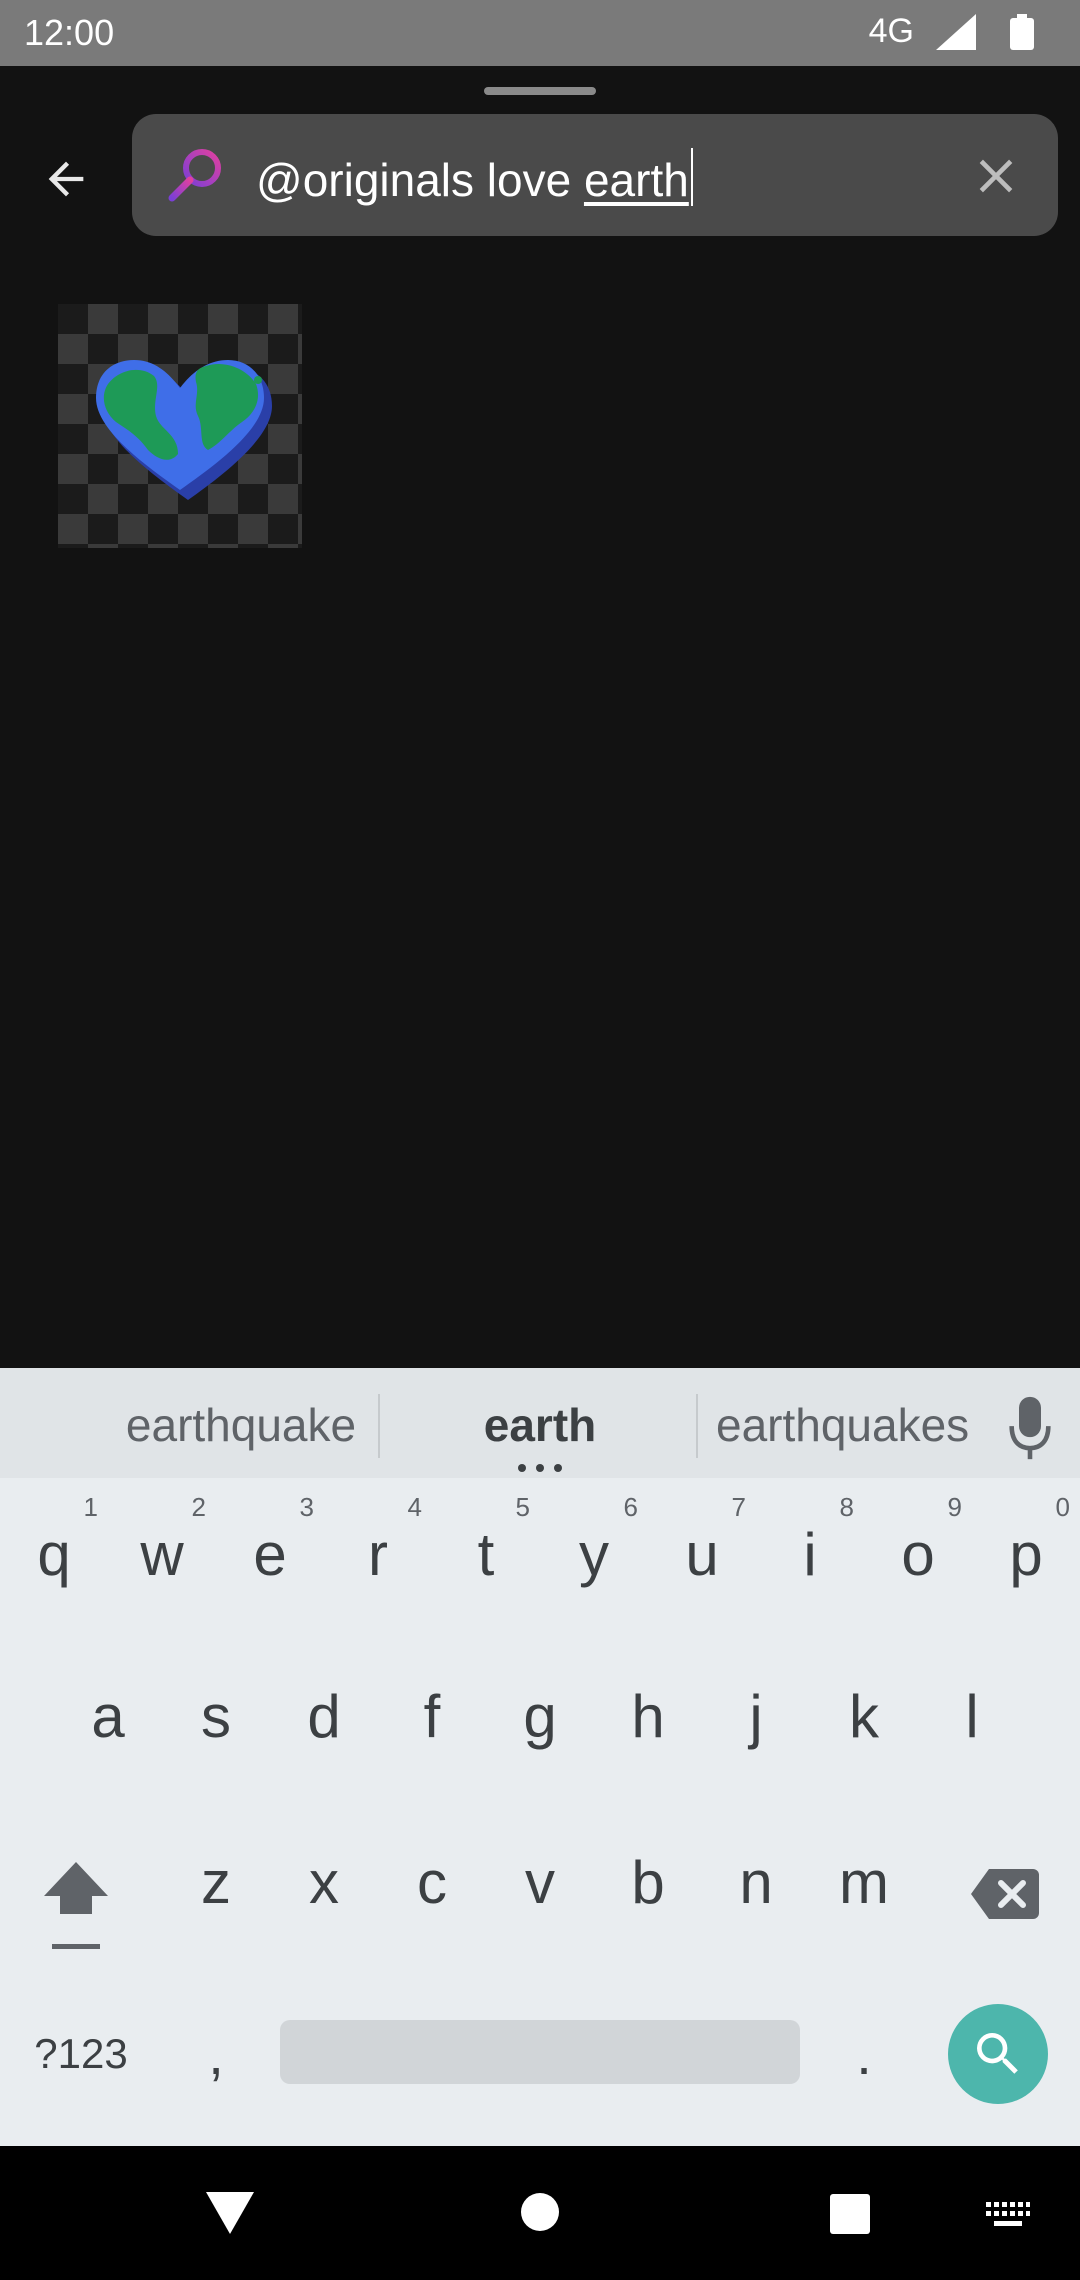 This screenshot has width=1080, height=2280. I want to click on symbols-key: ?123, so click(81, 2054).